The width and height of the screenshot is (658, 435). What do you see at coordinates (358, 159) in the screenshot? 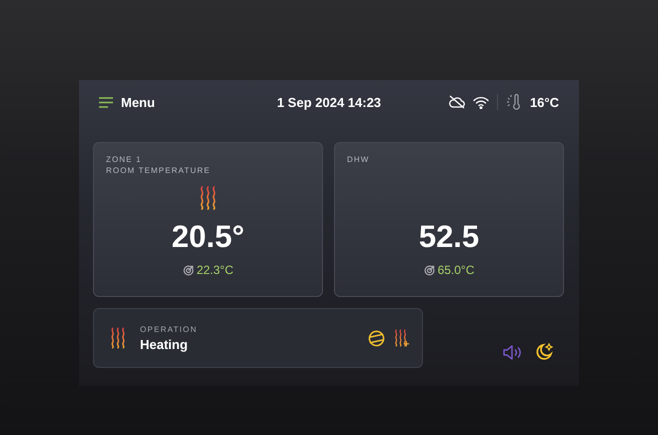
I see `card-title: DHW` at bounding box center [358, 159].